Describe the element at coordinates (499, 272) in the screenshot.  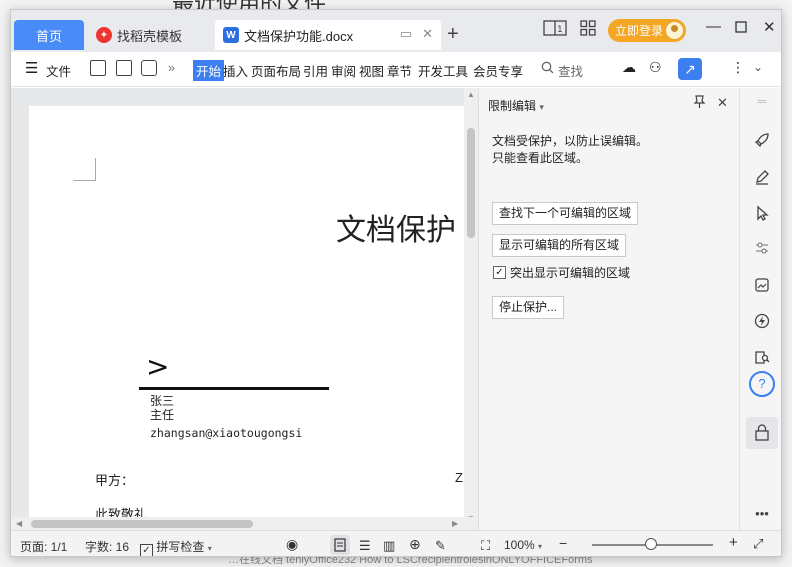
I see `checkbox-checked-icon: ✓` at that location.